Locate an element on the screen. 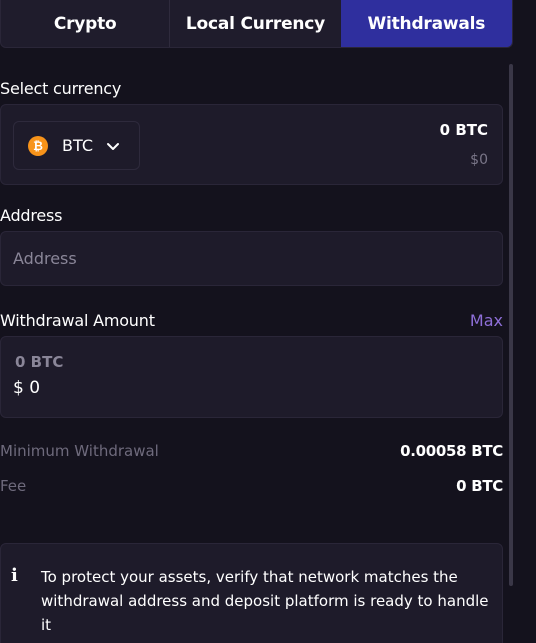  selected-currency: BTC is located at coordinates (77, 145).